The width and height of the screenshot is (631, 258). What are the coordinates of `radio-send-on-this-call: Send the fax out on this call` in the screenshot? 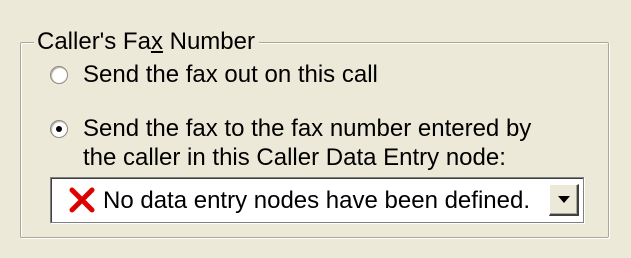 It's located at (214, 75).